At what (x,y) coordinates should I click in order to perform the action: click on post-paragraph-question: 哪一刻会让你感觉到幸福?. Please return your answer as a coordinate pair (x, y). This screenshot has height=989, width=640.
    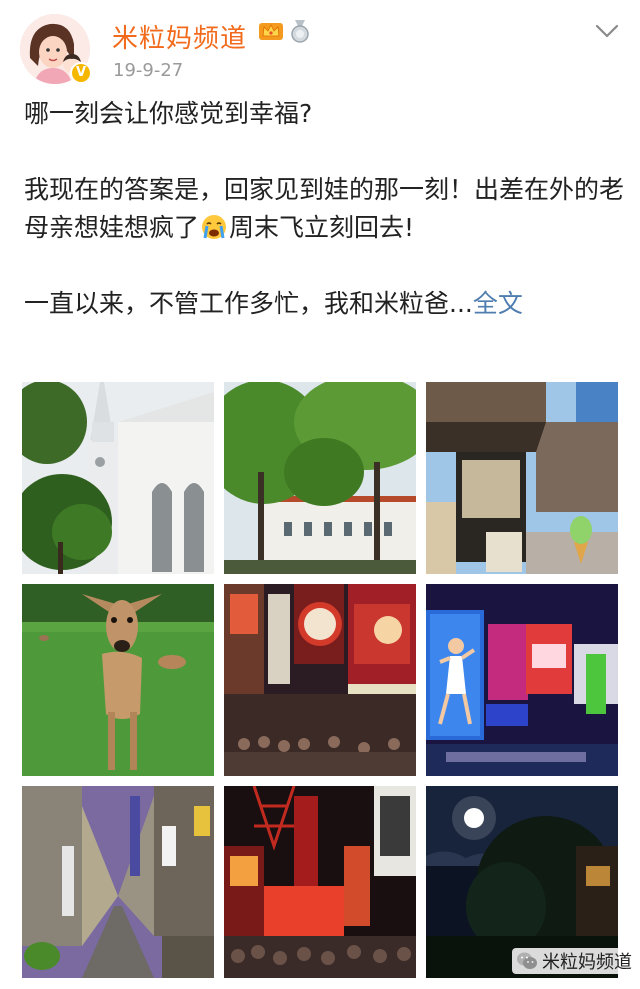
    Looking at the image, I should click on (168, 113).